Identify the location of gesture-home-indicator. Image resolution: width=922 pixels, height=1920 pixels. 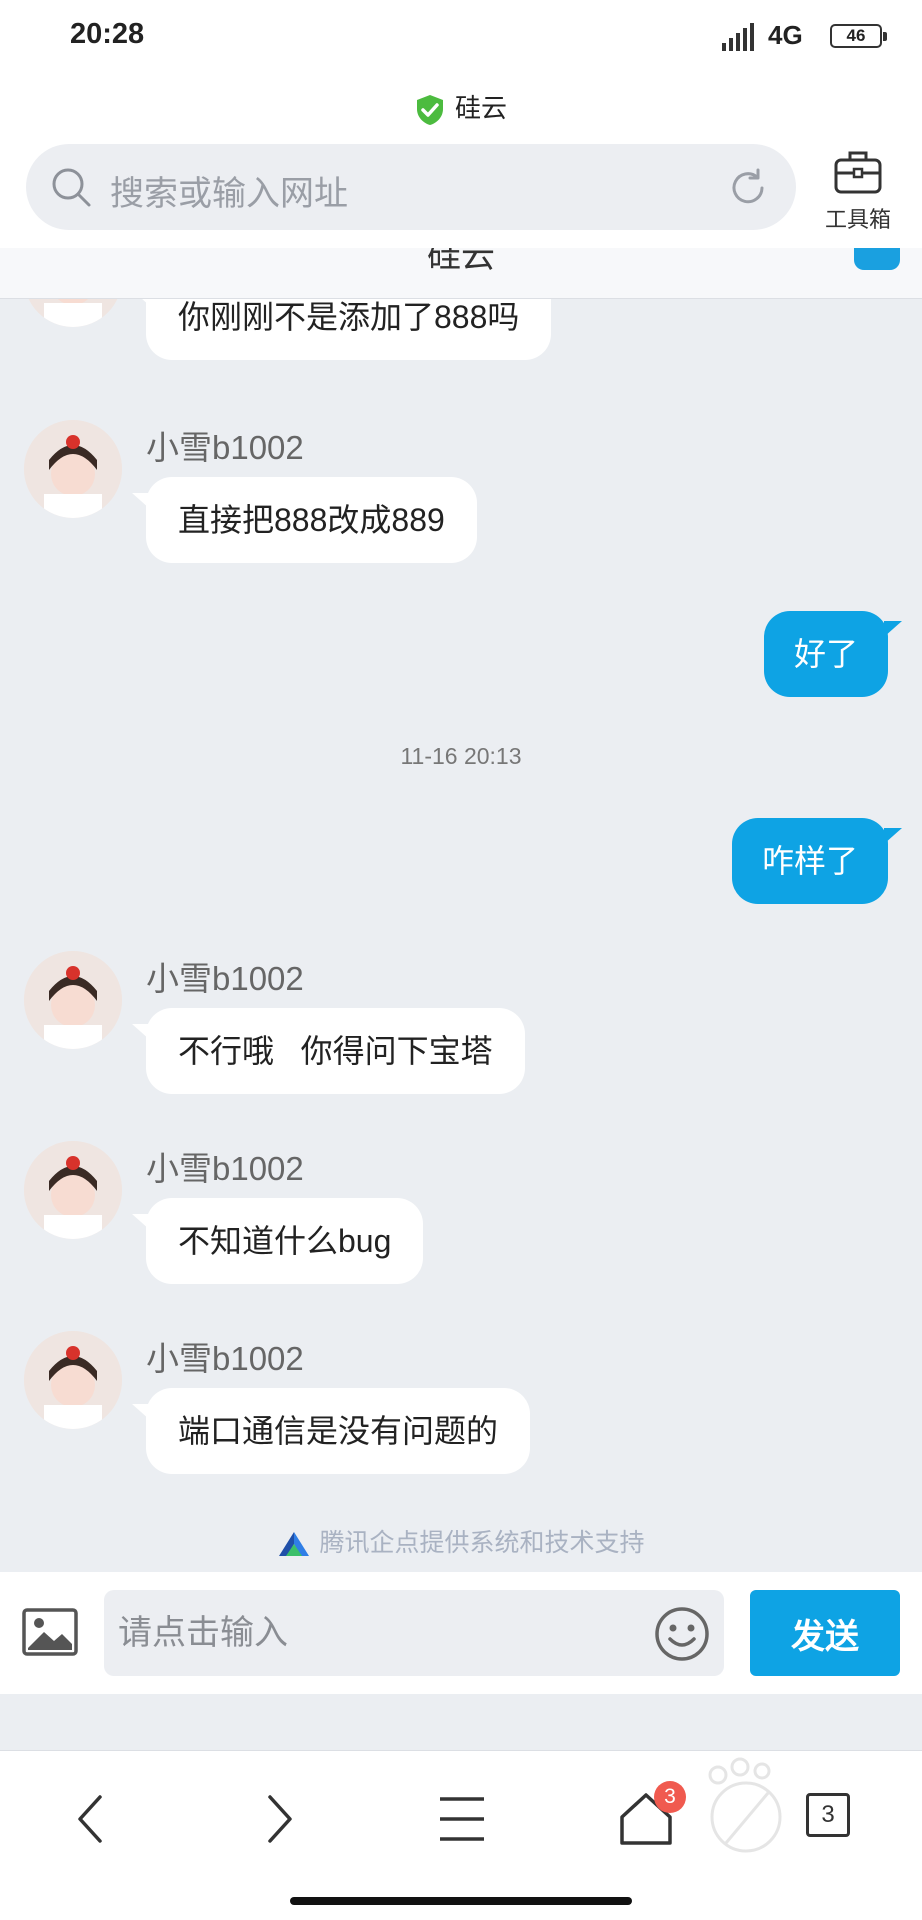
(461, 1901).